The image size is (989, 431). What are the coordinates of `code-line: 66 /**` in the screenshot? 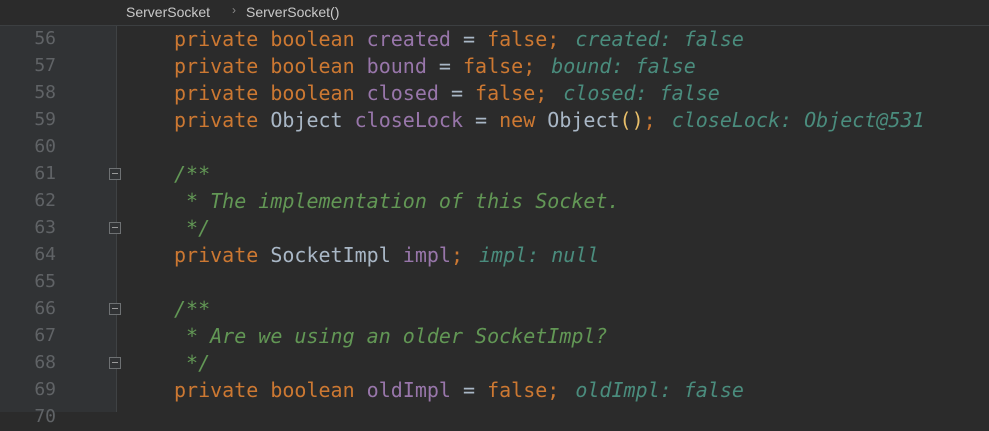 It's located at (494, 309).